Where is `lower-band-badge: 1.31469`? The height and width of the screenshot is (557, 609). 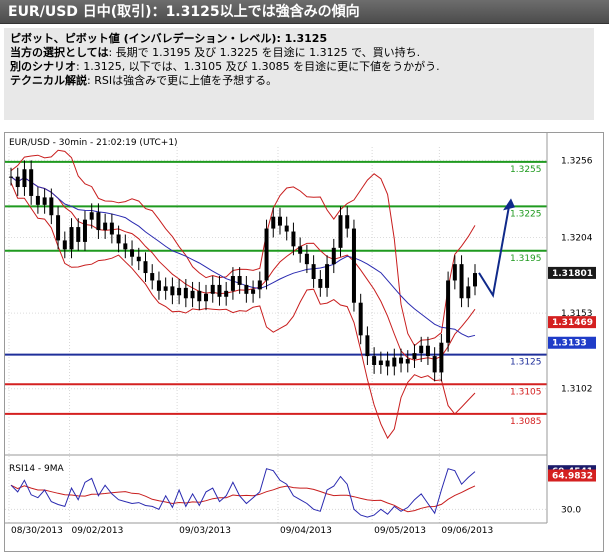
lower-band-badge: 1.31469 is located at coordinates (572, 323).